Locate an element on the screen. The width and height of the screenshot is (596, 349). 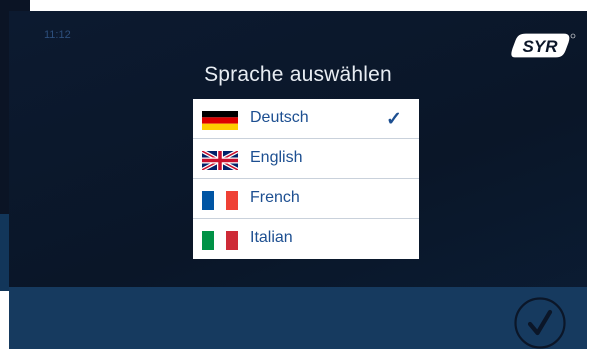
selected-check-icon: ✓ is located at coordinates (394, 119).